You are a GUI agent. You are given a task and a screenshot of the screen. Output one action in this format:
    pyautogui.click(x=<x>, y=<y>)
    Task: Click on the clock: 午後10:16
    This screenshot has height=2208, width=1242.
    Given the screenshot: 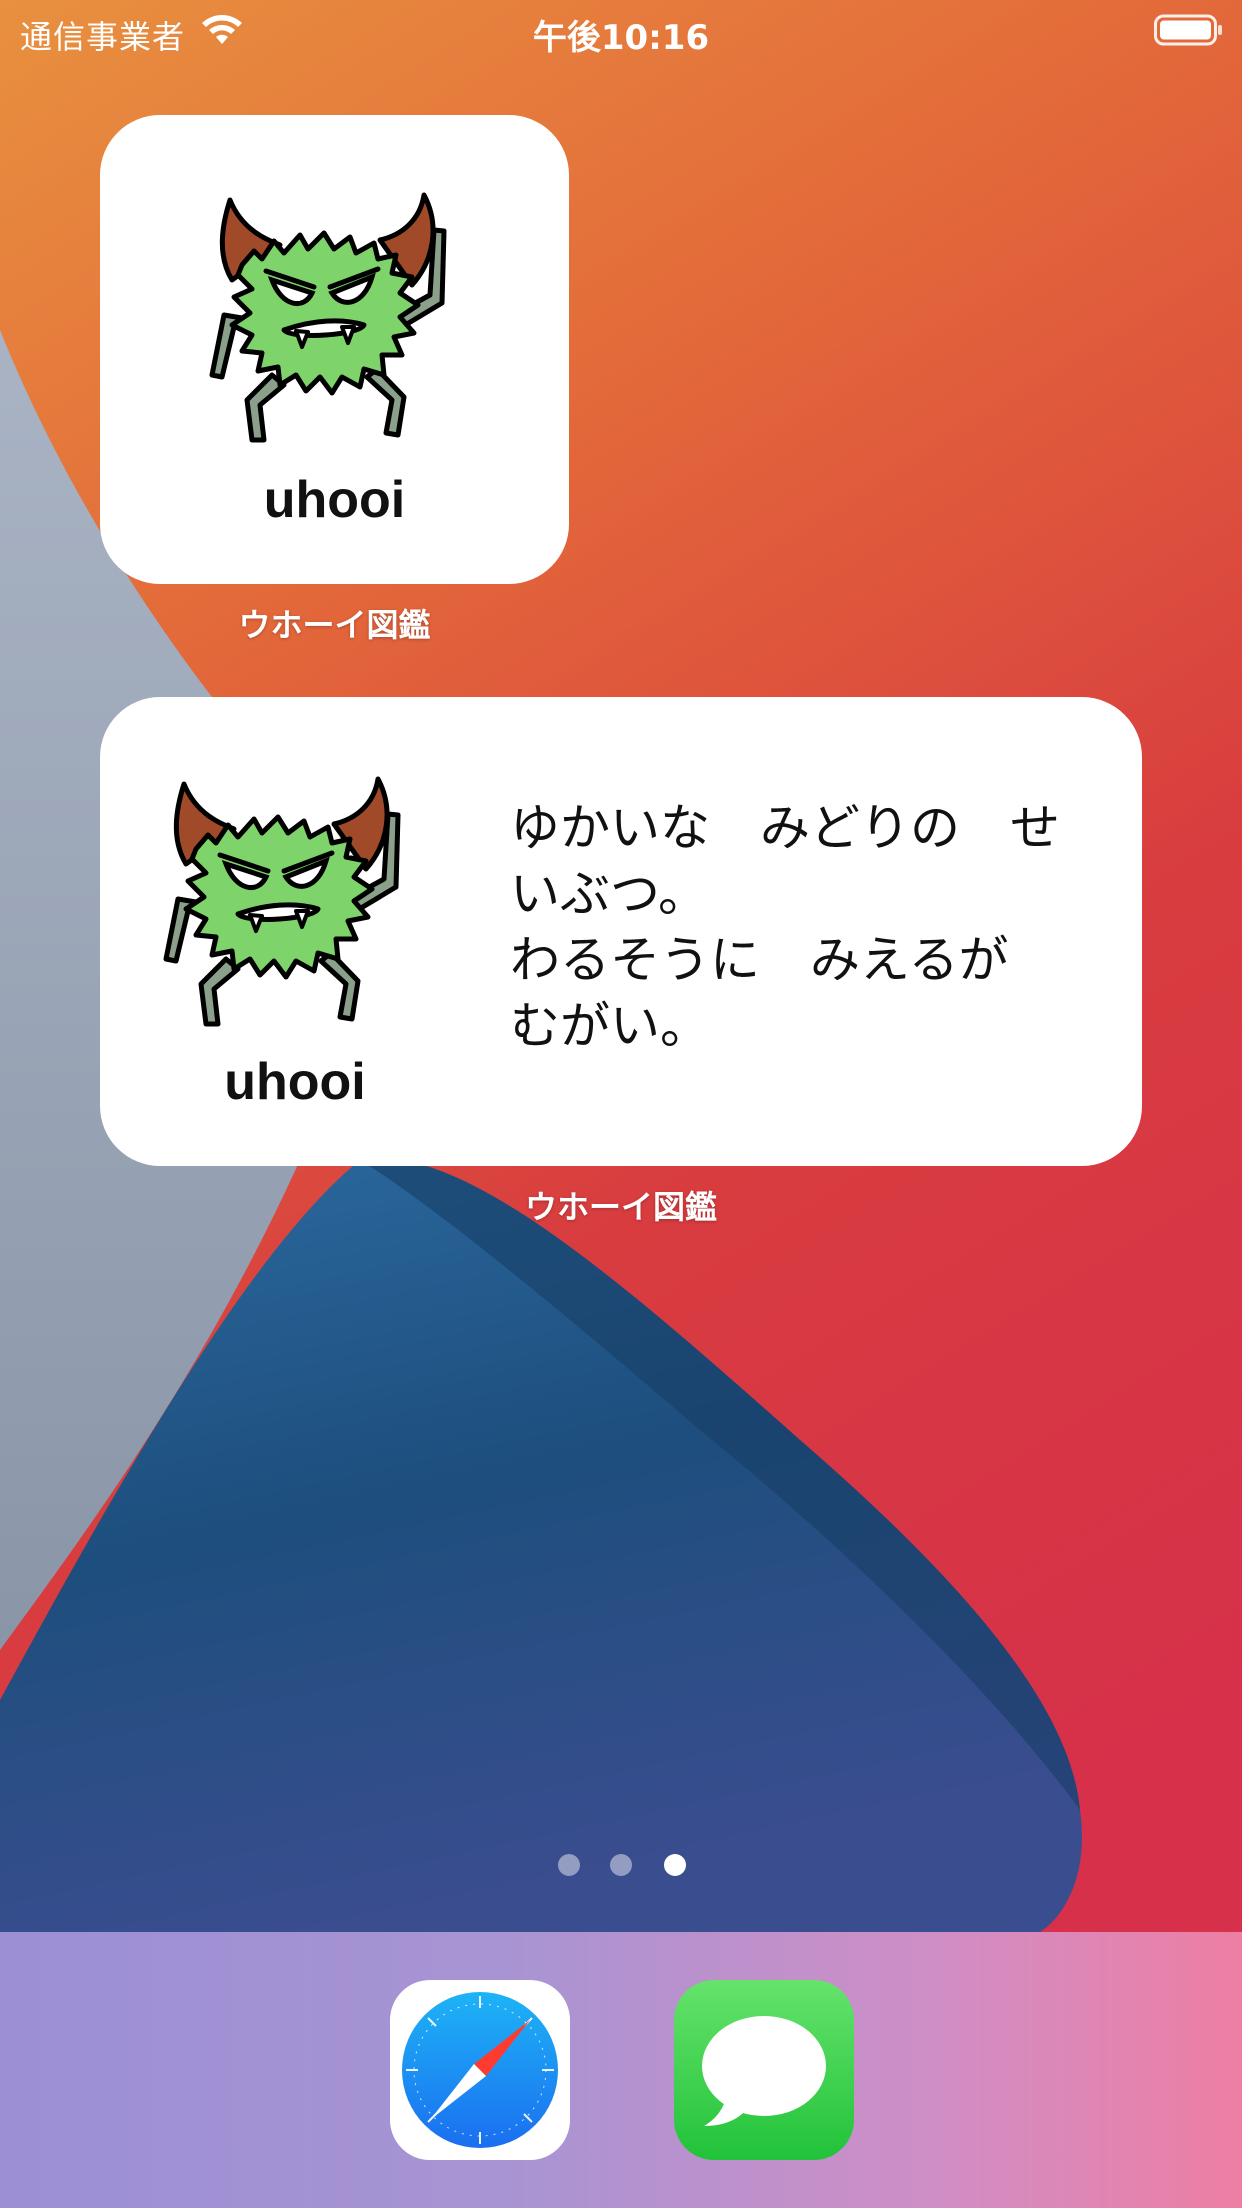 What is the action you would take?
    pyautogui.click(x=621, y=38)
    